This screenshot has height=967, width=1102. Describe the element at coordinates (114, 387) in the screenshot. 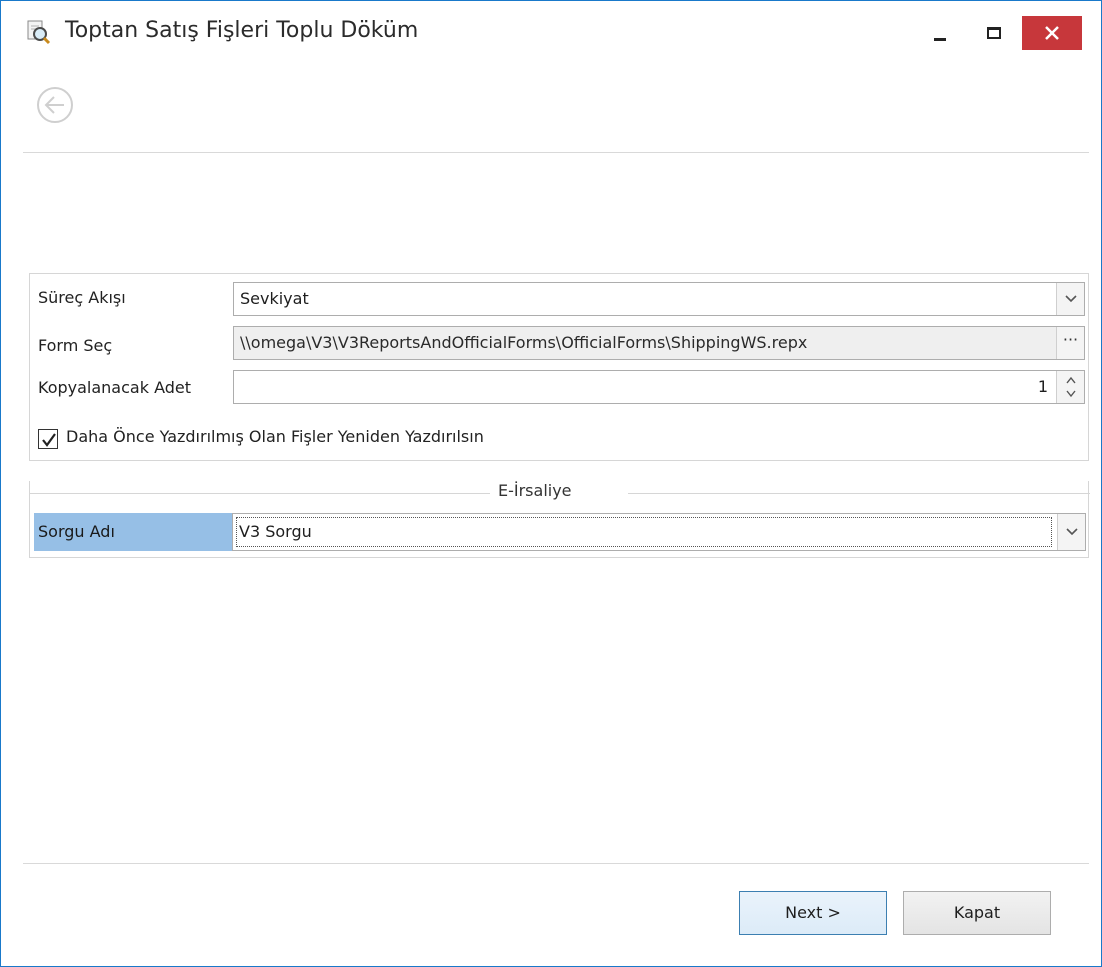

I see `kopya-adet-label: Kopyalanacak Adet` at that location.